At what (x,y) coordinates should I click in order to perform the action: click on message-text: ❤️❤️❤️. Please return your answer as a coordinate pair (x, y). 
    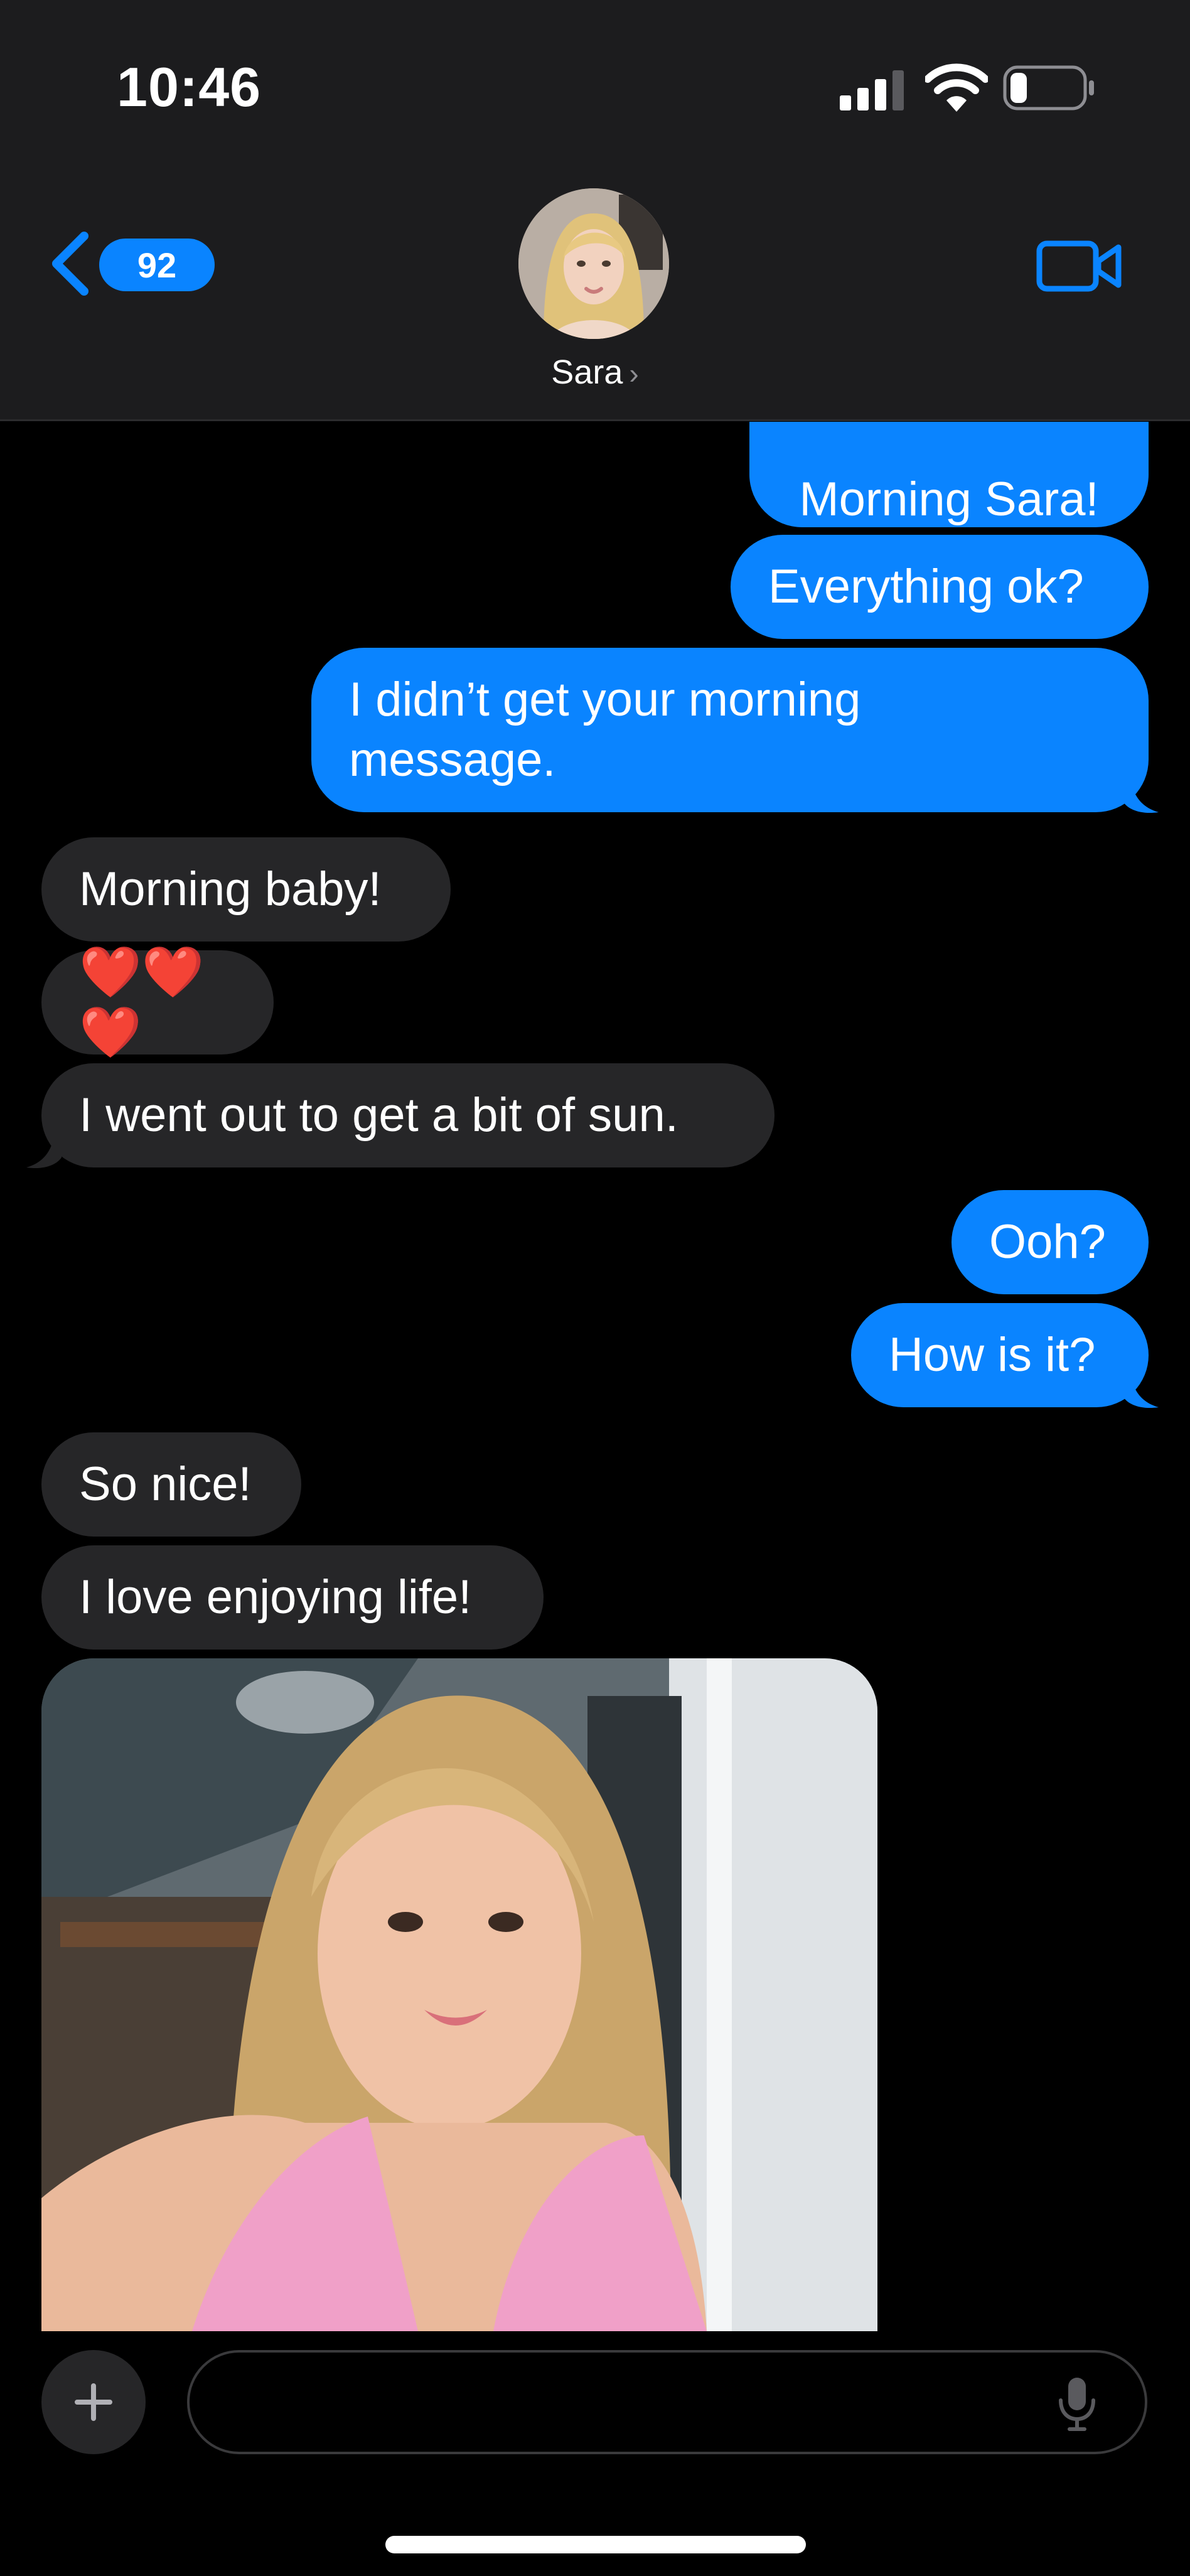
    Looking at the image, I should click on (142, 1002).